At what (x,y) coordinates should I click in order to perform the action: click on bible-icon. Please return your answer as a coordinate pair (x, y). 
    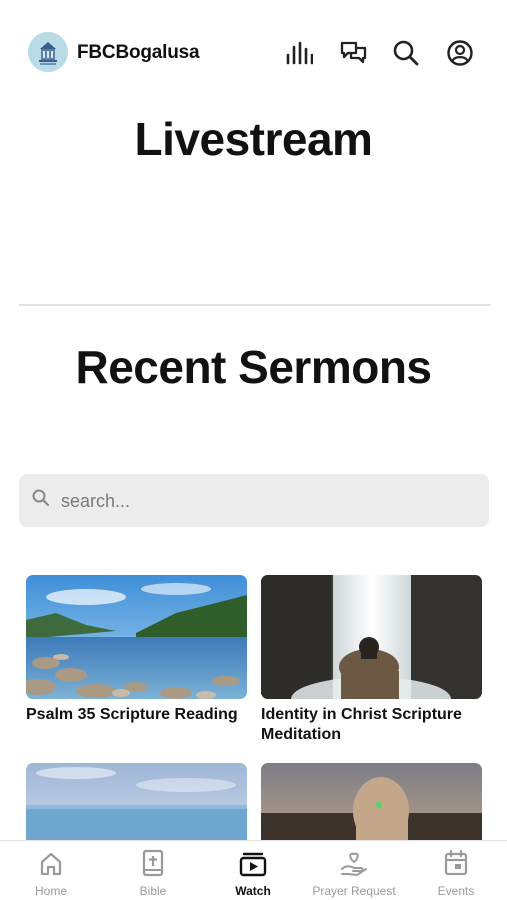
    Looking at the image, I should click on (153, 859).